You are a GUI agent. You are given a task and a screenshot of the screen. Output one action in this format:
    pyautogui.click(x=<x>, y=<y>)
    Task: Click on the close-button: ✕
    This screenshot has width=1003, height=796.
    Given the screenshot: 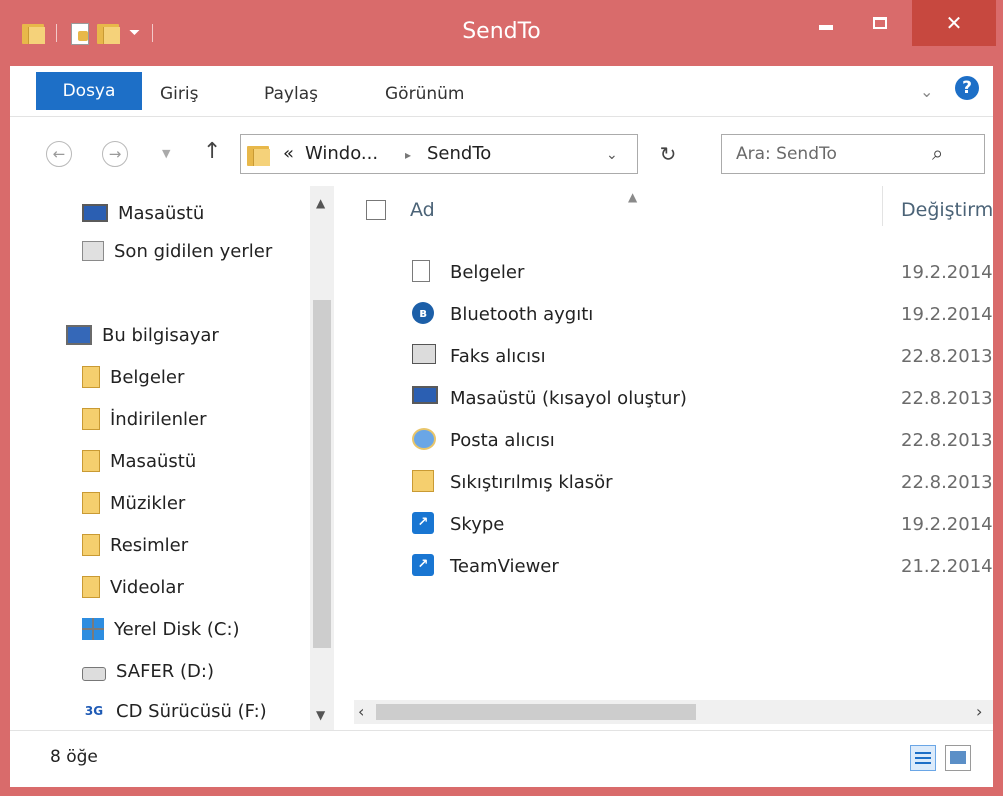 What is the action you would take?
    pyautogui.click(x=954, y=23)
    